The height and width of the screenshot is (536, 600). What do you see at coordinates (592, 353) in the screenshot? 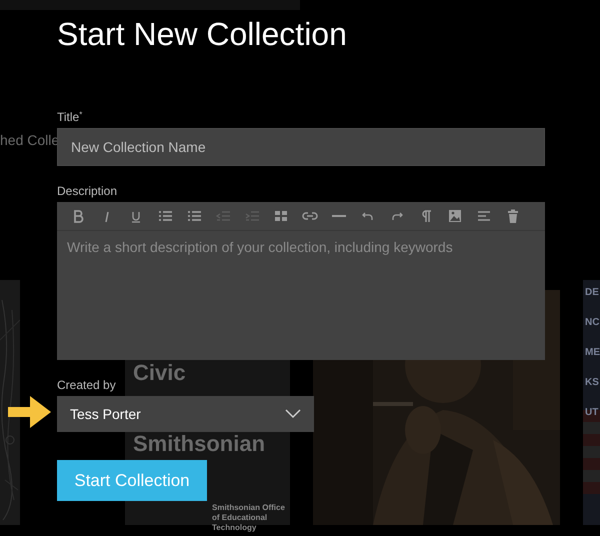
I see `state-label: ME` at bounding box center [592, 353].